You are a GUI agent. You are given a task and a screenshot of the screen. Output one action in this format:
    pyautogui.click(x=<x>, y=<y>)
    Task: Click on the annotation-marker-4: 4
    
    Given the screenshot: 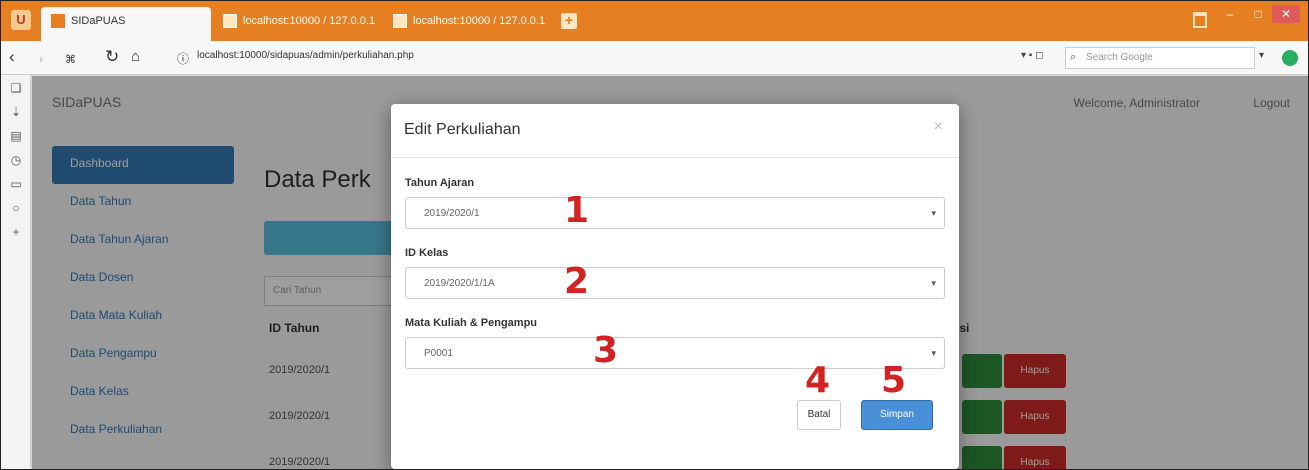 What is the action you would take?
    pyautogui.click(x=818, y=380)
    